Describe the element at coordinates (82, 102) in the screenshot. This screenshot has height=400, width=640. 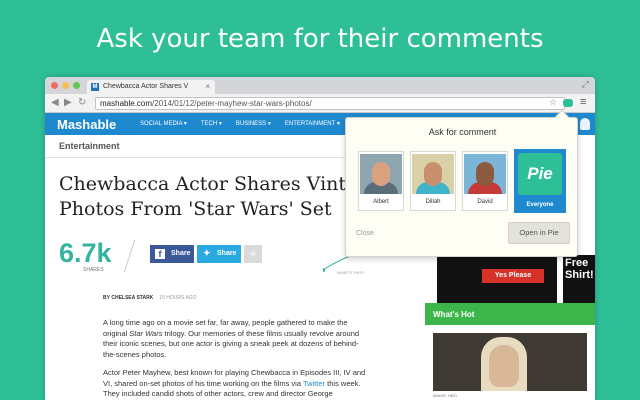
I see `reload-icon: ↻` at that location.